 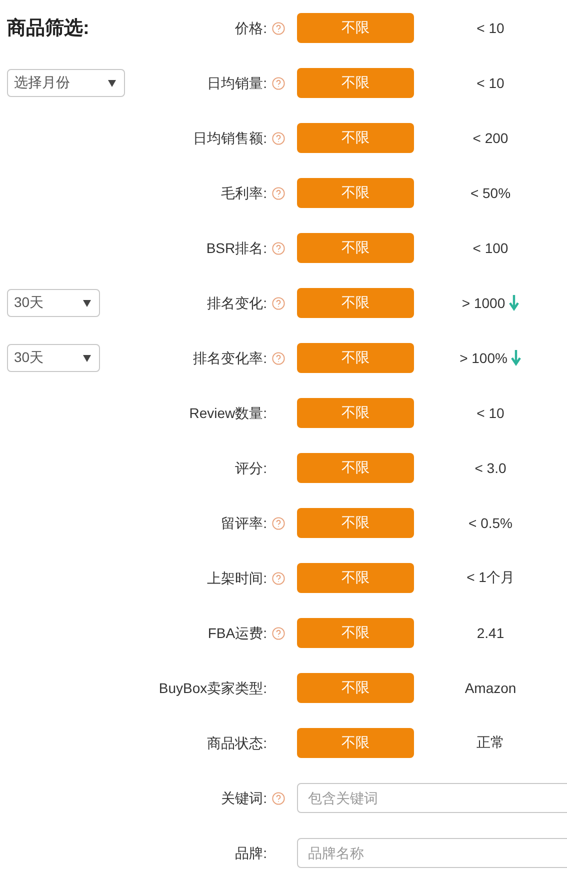 What do you see at coordinates (490, 248) in the screenshot?
I see `threshold-value: < 100` at bounding box center [490, 248].